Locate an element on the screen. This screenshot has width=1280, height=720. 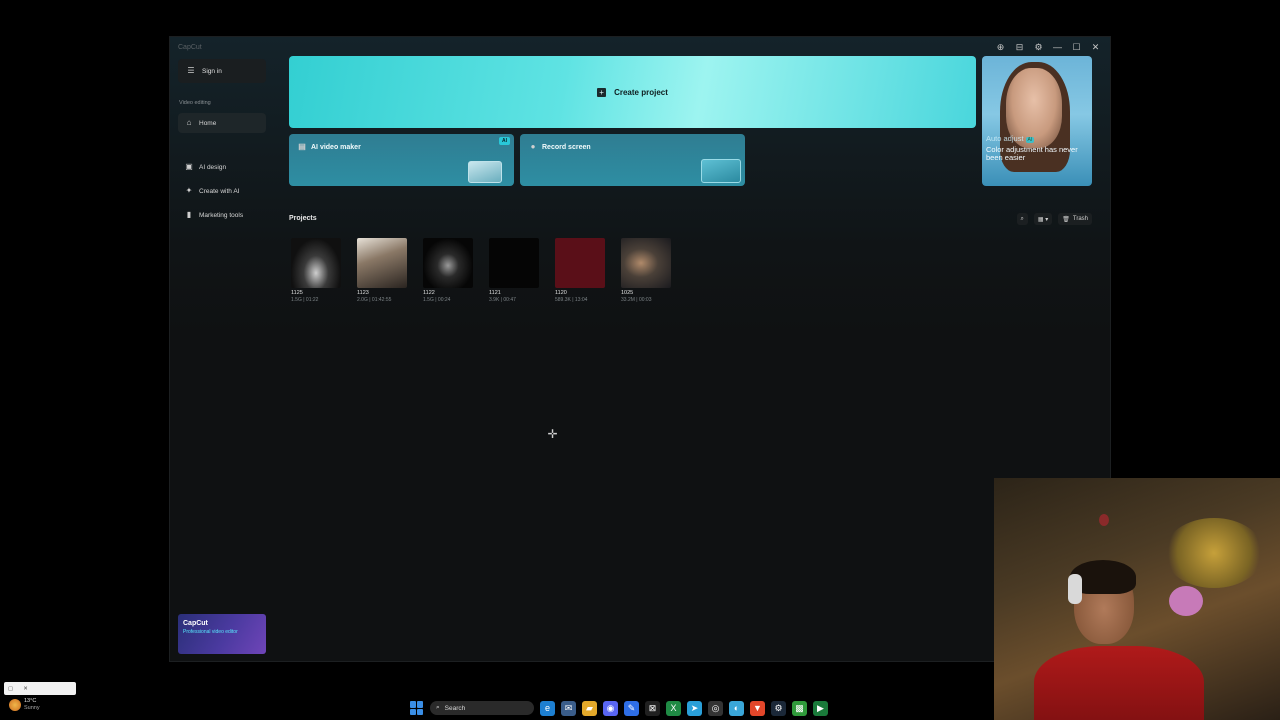
create-project-button: + Create project is located at coordinates (632, 92).